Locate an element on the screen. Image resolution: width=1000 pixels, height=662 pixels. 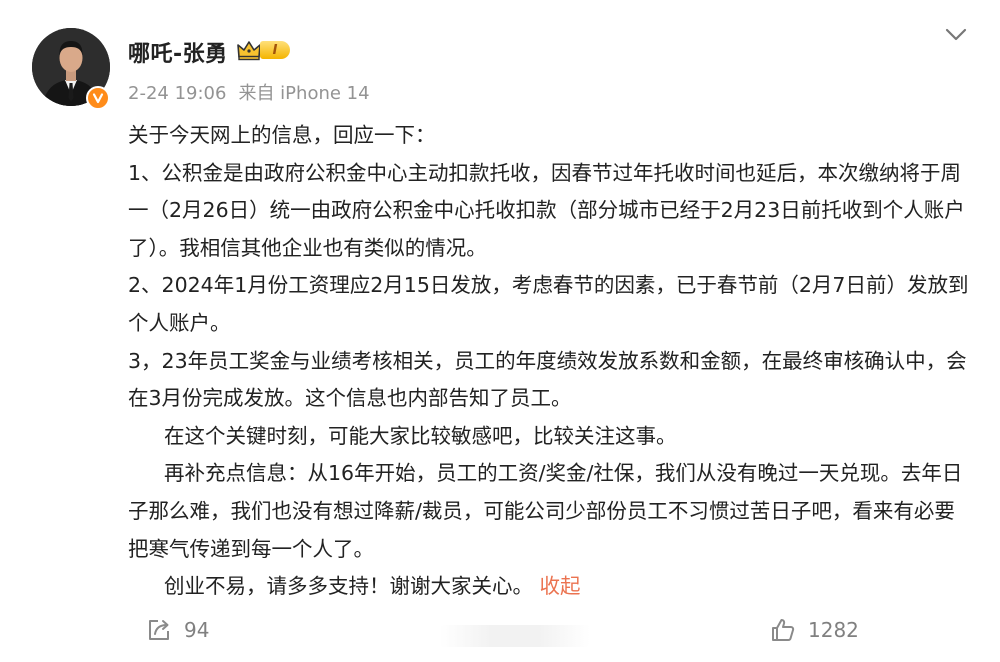
post-last-paragraph: 创业不易，请多多支持！谢谢大家关心。 收起 is located at coordinates (551, 587).